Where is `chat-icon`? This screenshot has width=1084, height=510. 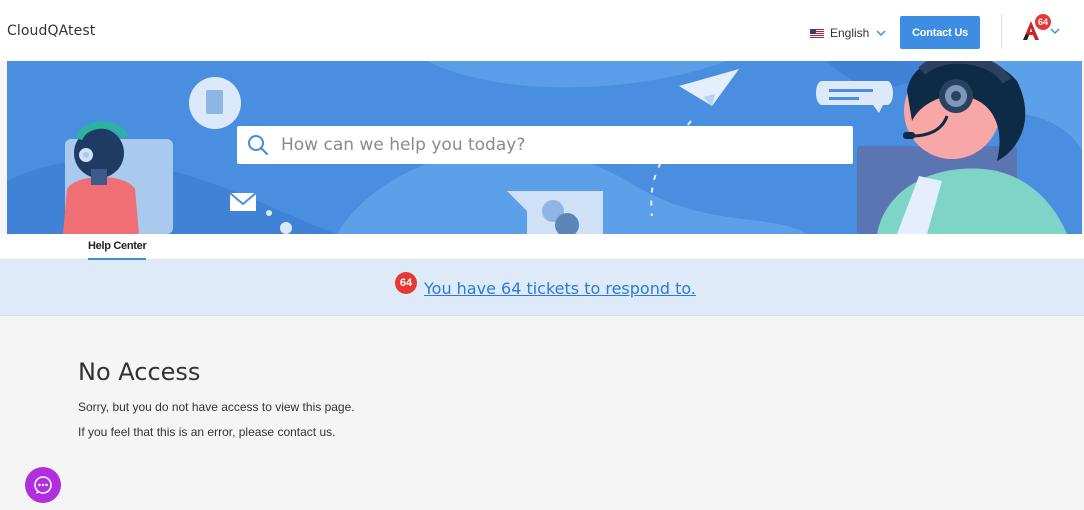 chat-icon is located at coordinates (43, 485).